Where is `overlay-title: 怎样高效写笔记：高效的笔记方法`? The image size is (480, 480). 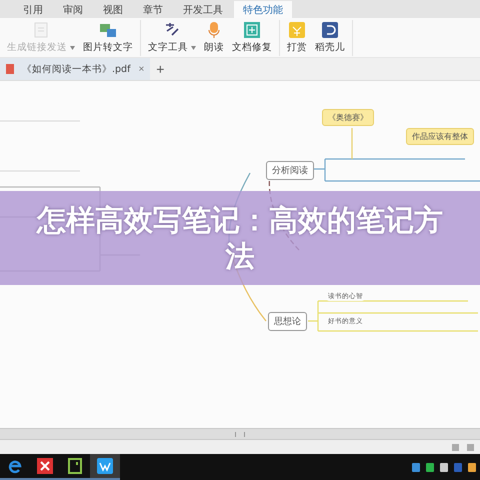 overlay-title: 怎样高效写笔记：高效的笔记方法 is located at coordinates (239, 238).